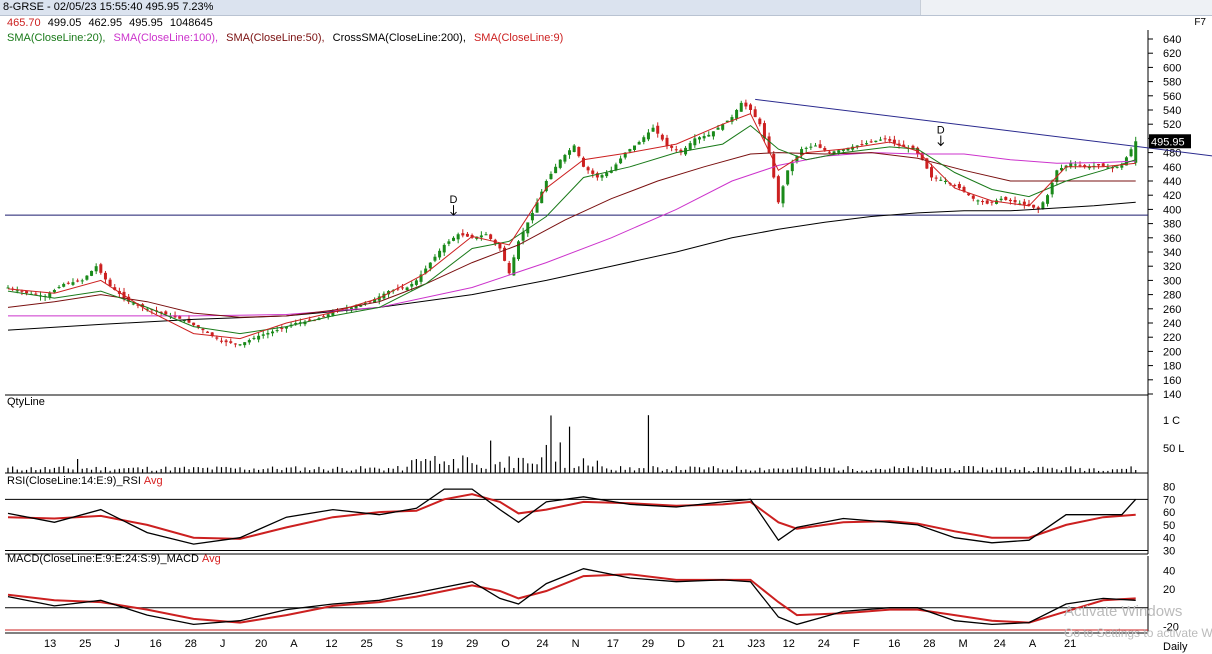 This screenshot has width=1212, height=654. I want to click on rsi-line, so click(572, 516).